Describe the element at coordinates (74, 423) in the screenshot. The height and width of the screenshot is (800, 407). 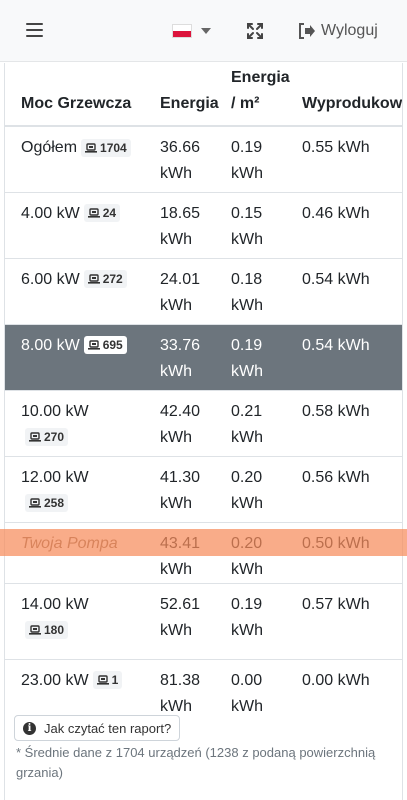
I see `cell-power: 10.00 kW 270` at that location.